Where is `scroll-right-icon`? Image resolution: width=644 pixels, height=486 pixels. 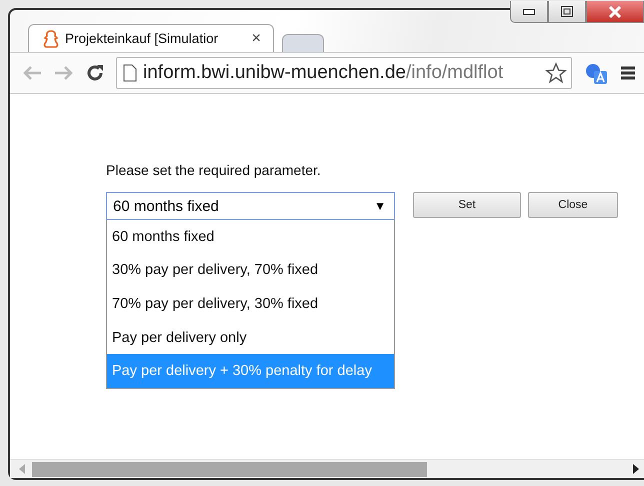 scroll-right-icon is located at coordinates (636, 469).